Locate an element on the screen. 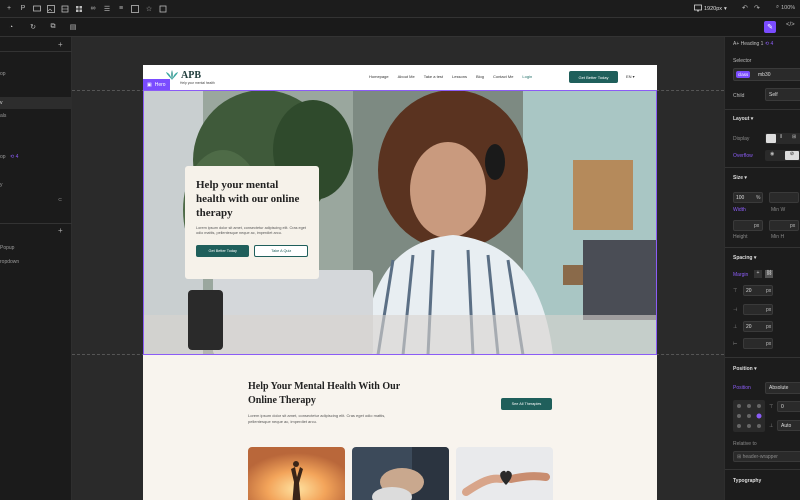  relative-to-input: ⊞ header-wrapper is located at coordinates (766, 456).